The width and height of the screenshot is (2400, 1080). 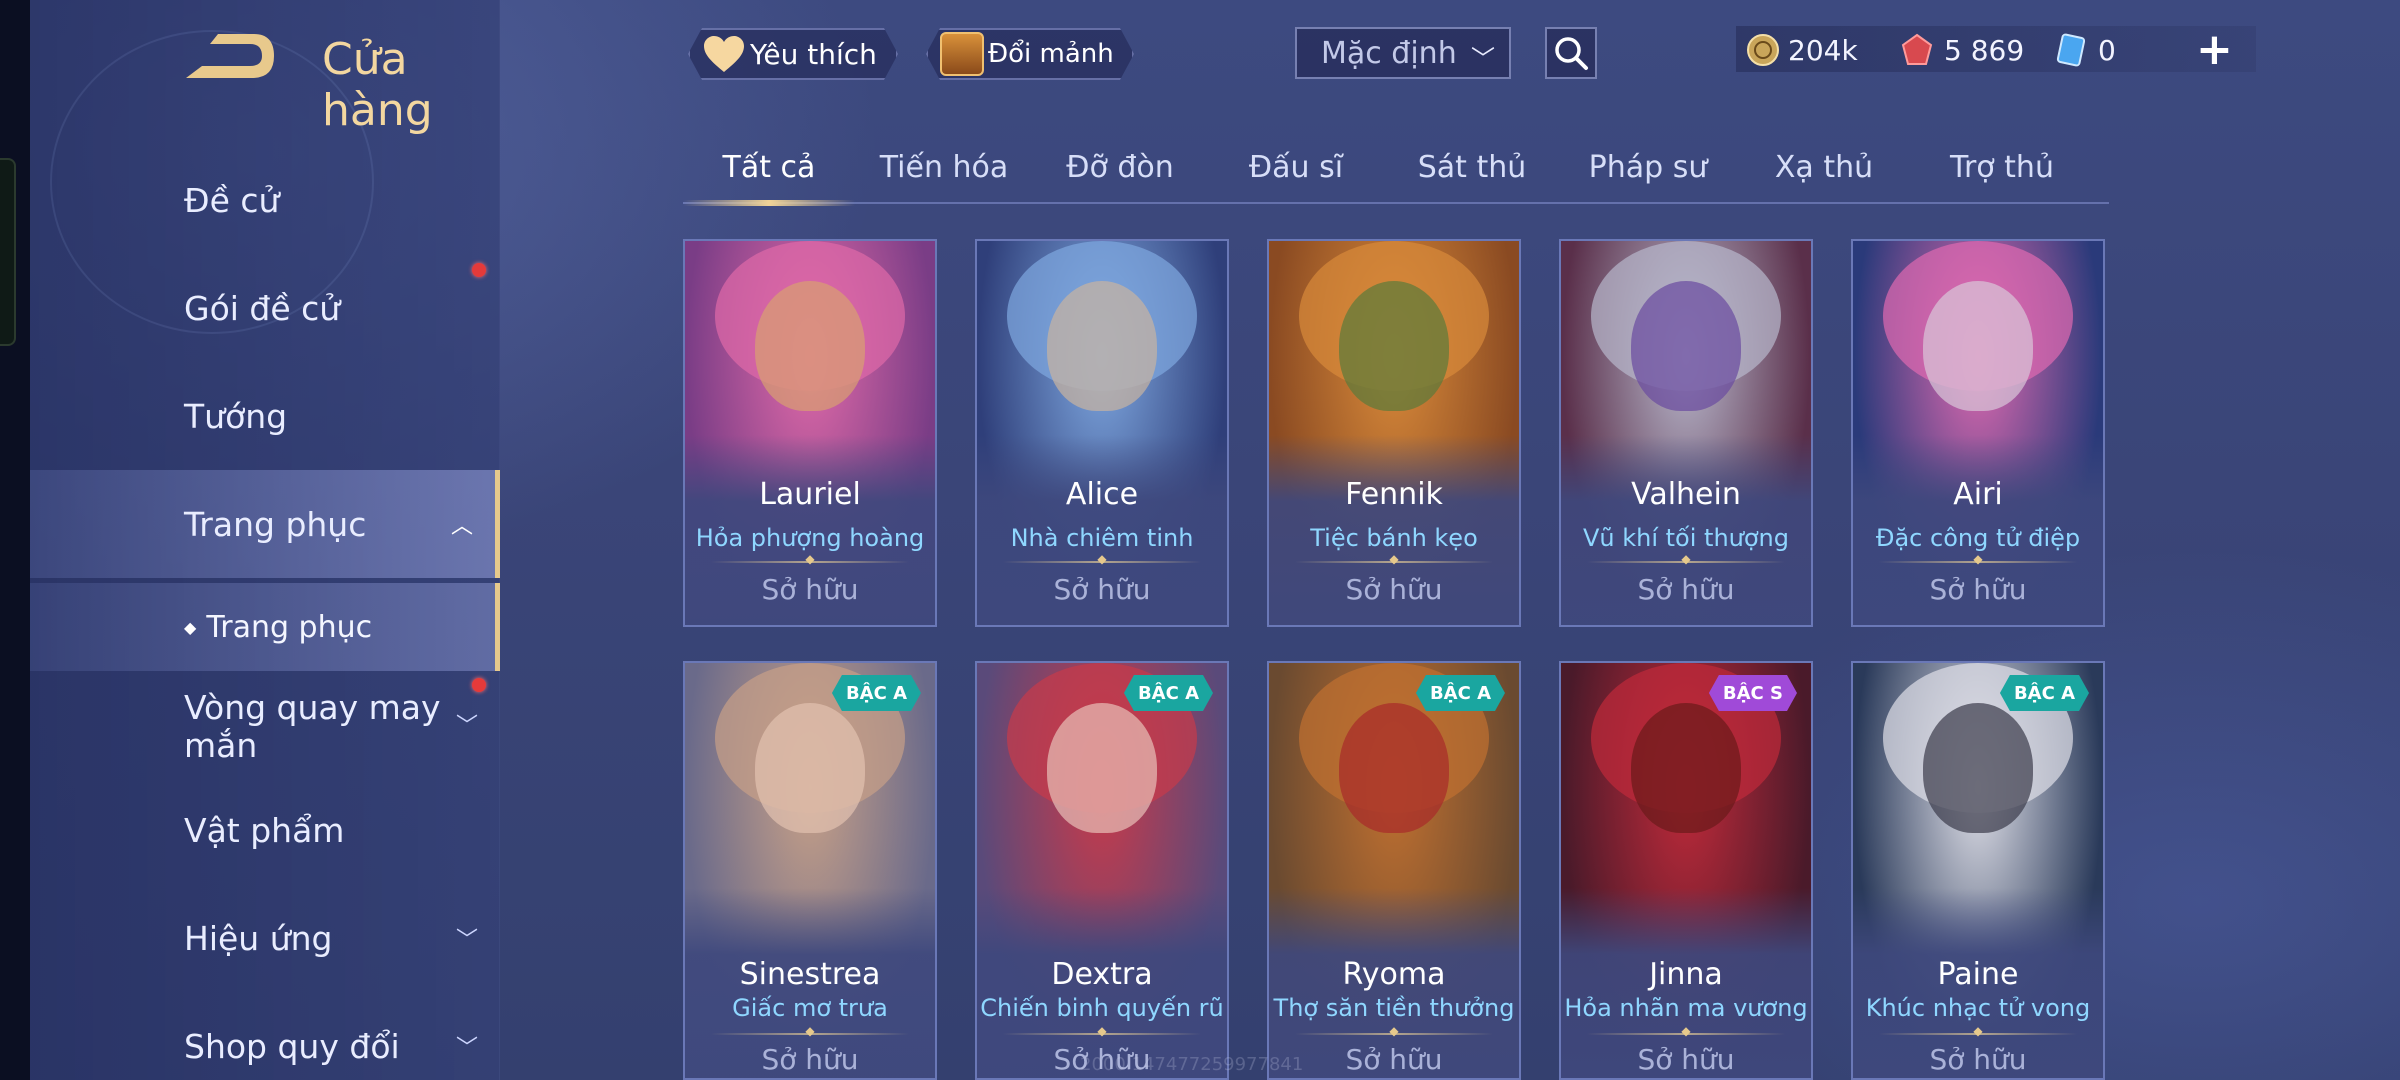 What do you see at coordinates (1686, 1008) in the screenshot?
I see `skin-name: Hỏa nhãn ma vương` at bounding box center [1686, 1008].